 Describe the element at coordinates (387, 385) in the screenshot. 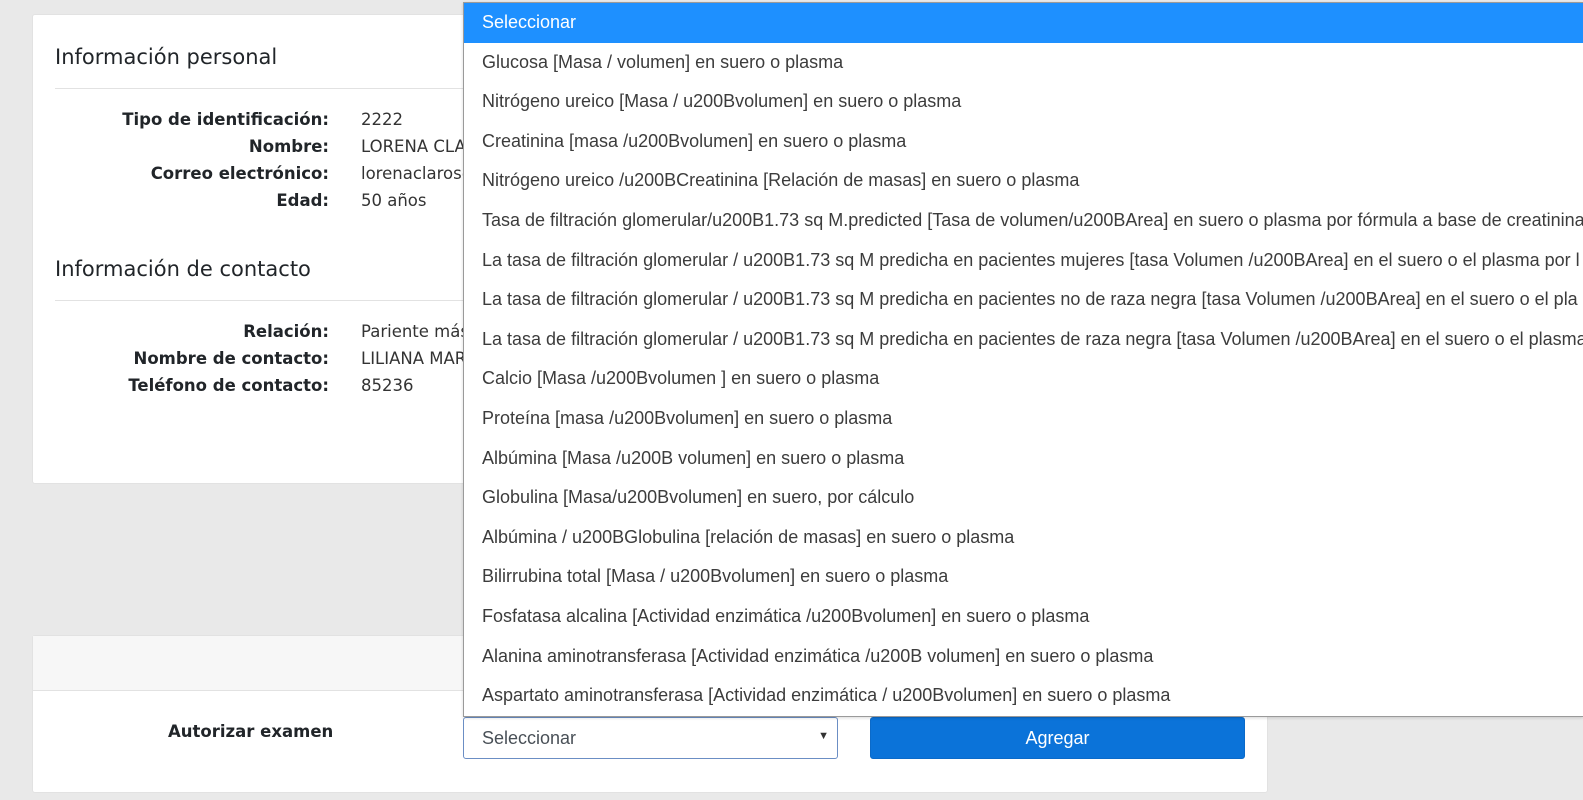

I see `field-value: 85236` at that location.